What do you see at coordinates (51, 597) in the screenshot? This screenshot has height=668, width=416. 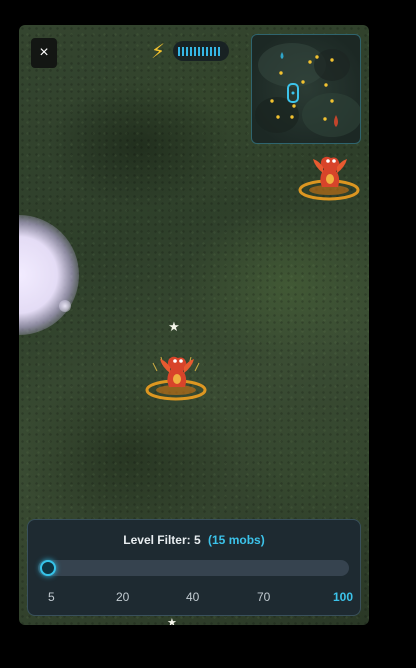 I see `level-option-5: 5` at bounding box center [51, 597].